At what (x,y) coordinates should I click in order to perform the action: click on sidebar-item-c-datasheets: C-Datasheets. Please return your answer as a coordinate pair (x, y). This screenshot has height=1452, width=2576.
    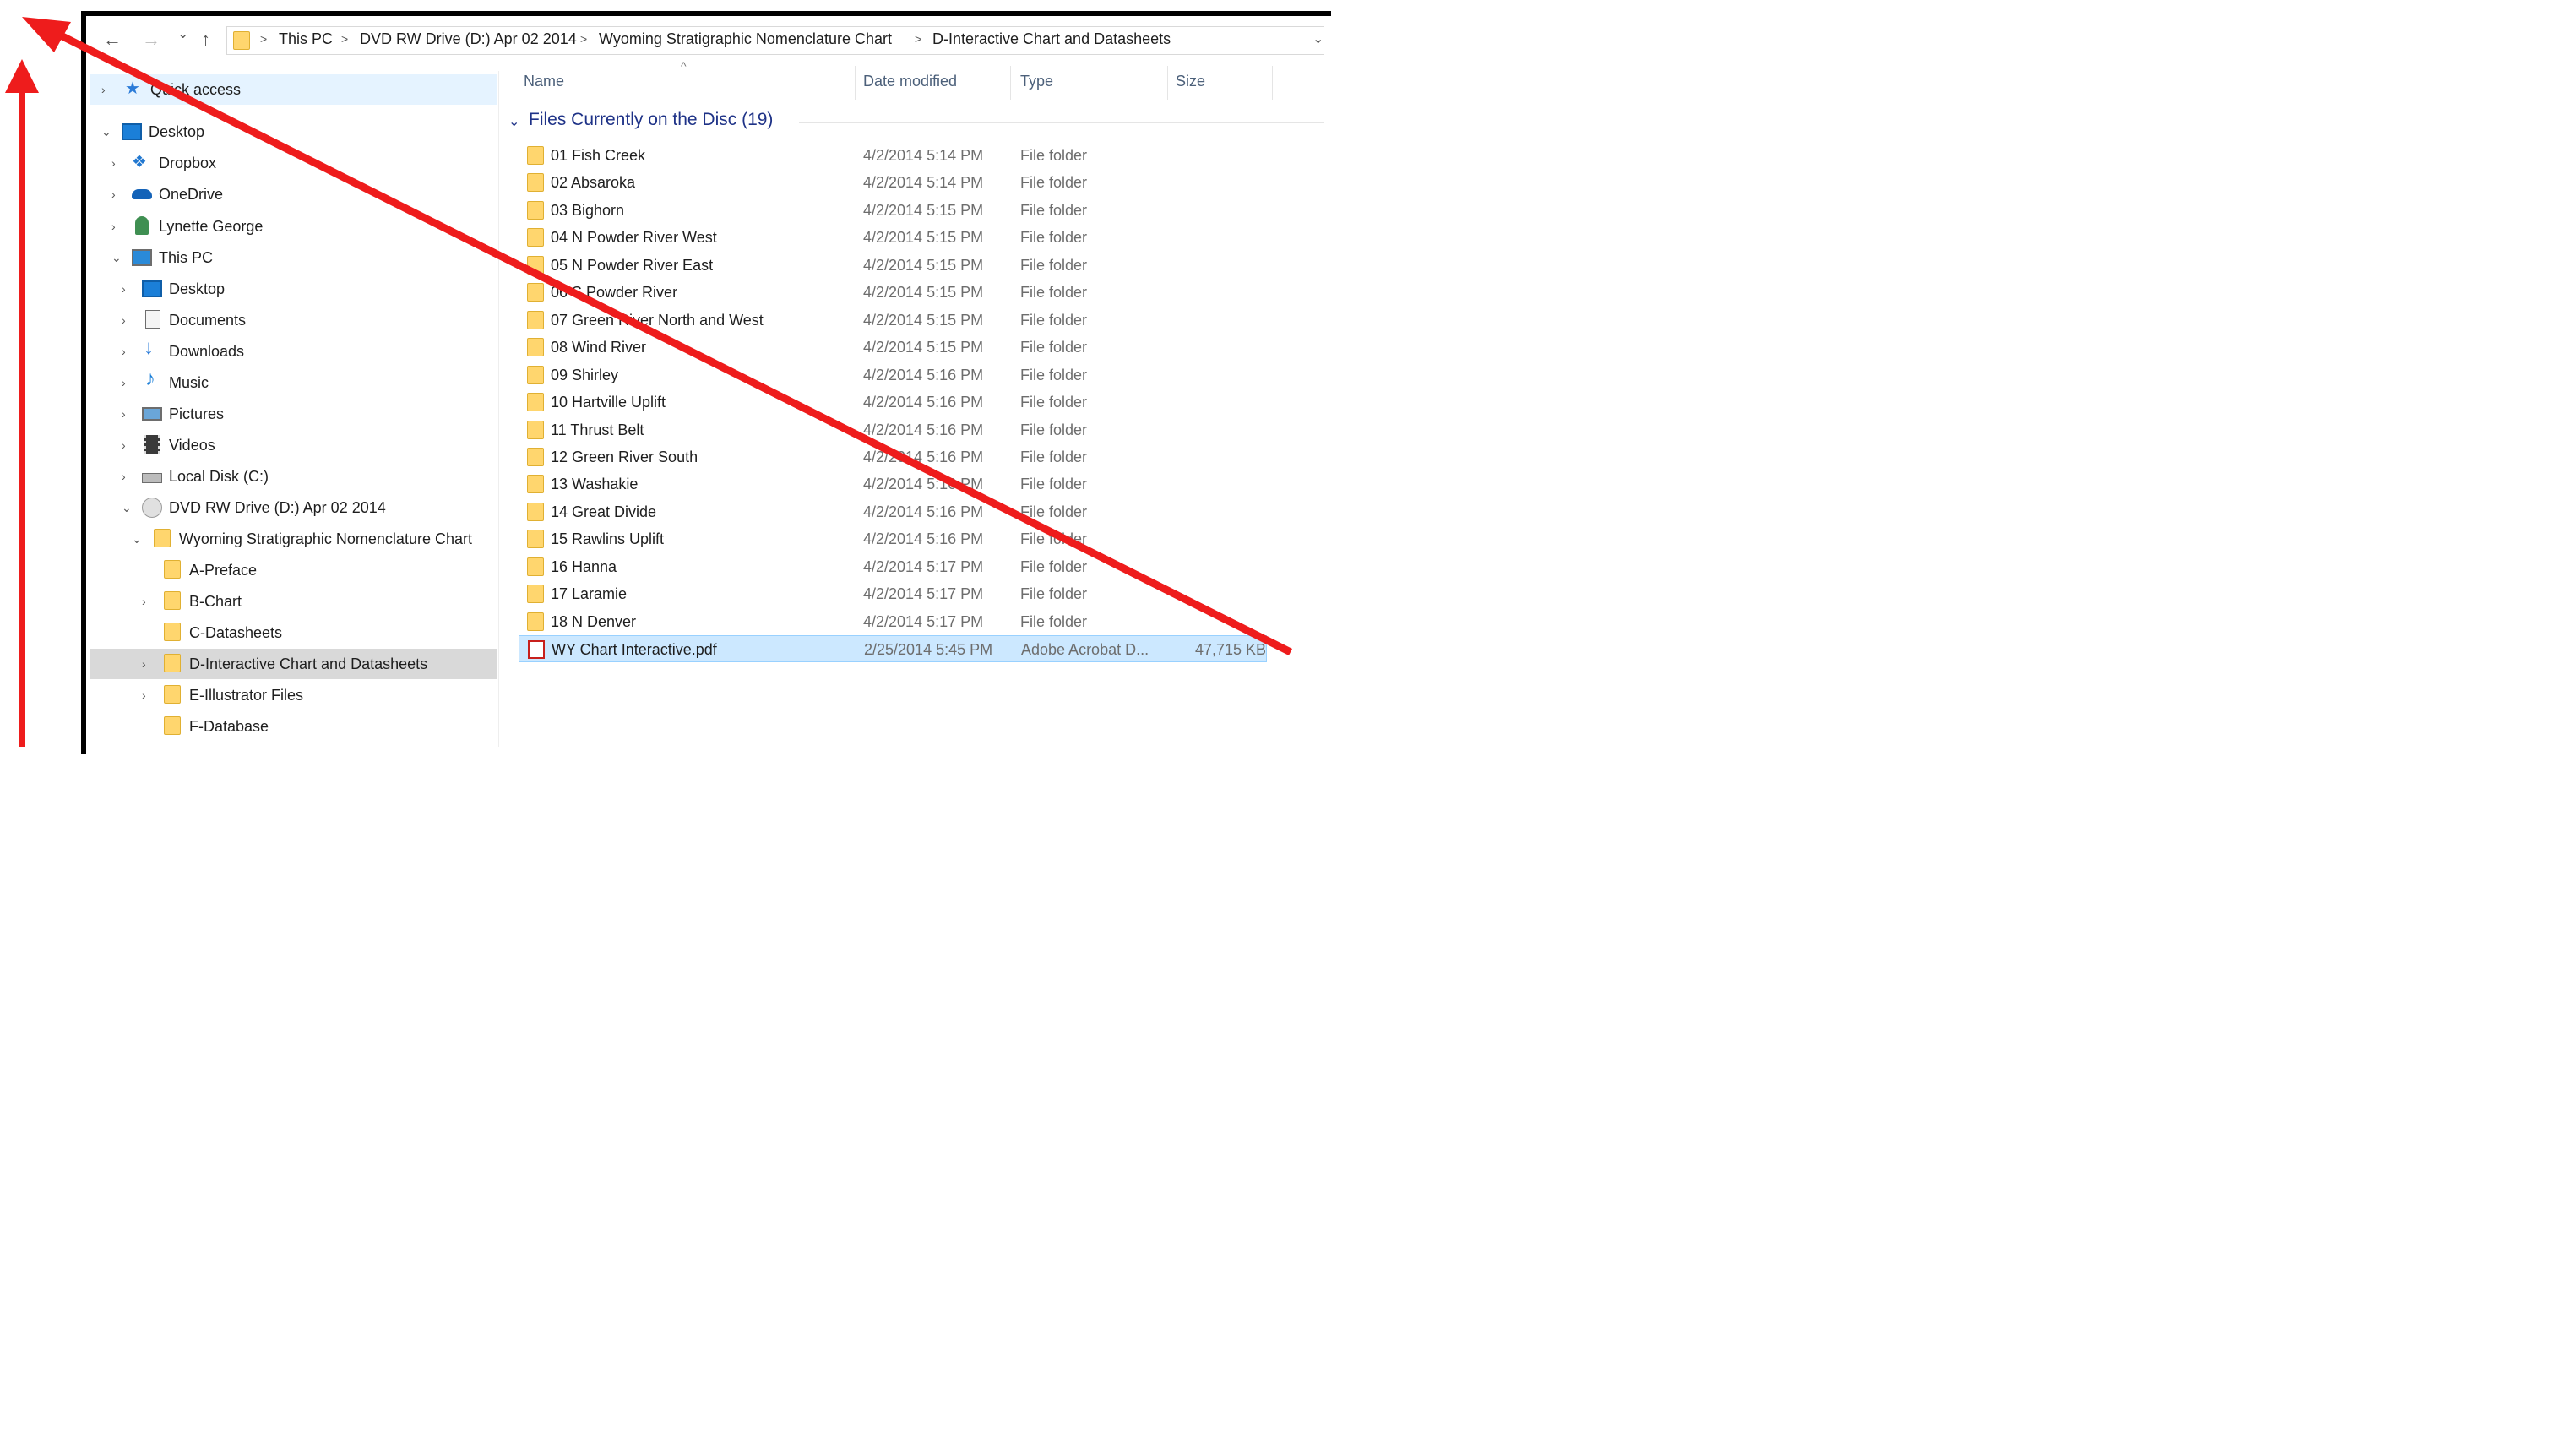
    Looking at the image, I should click on (293, 632).